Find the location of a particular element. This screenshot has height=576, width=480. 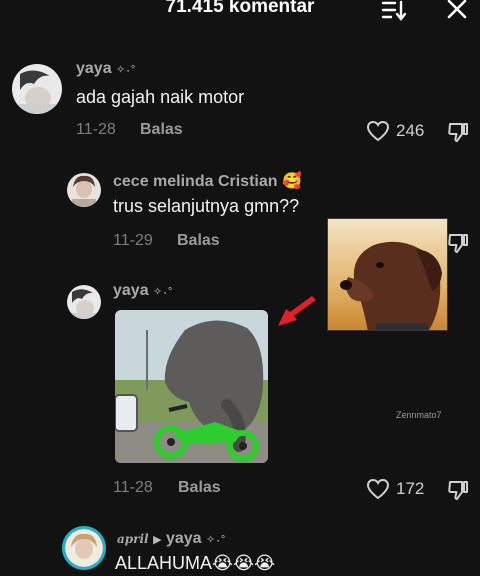

sort-icon is located at coordinates (394, 10).